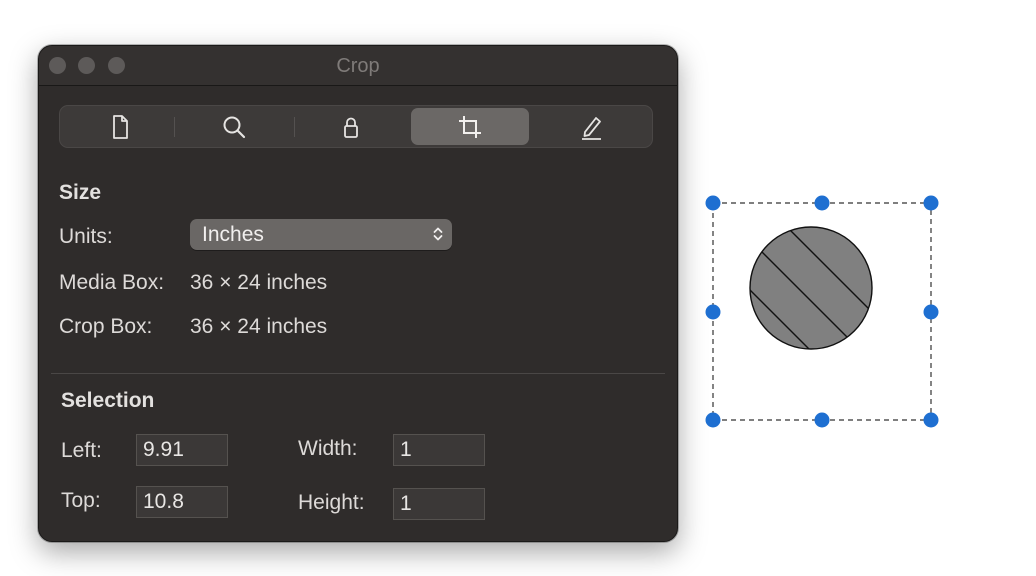 This screenshot has width=1036, height=576. I want to click on tab-annotate, so click(591, 126).